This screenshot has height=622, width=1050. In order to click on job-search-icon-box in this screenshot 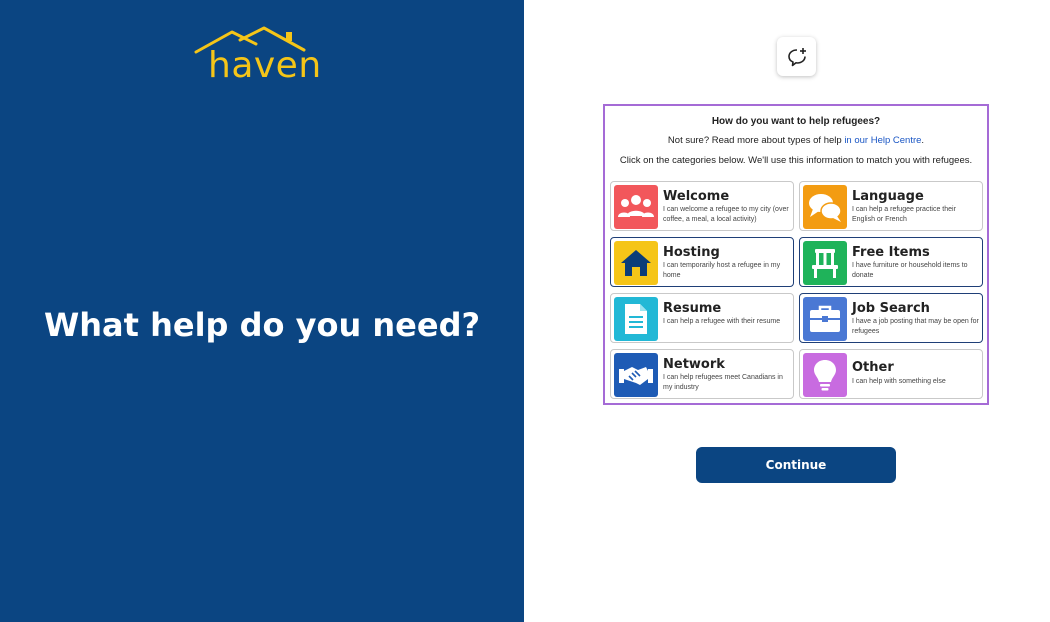, I will do `click(825, 319)`.